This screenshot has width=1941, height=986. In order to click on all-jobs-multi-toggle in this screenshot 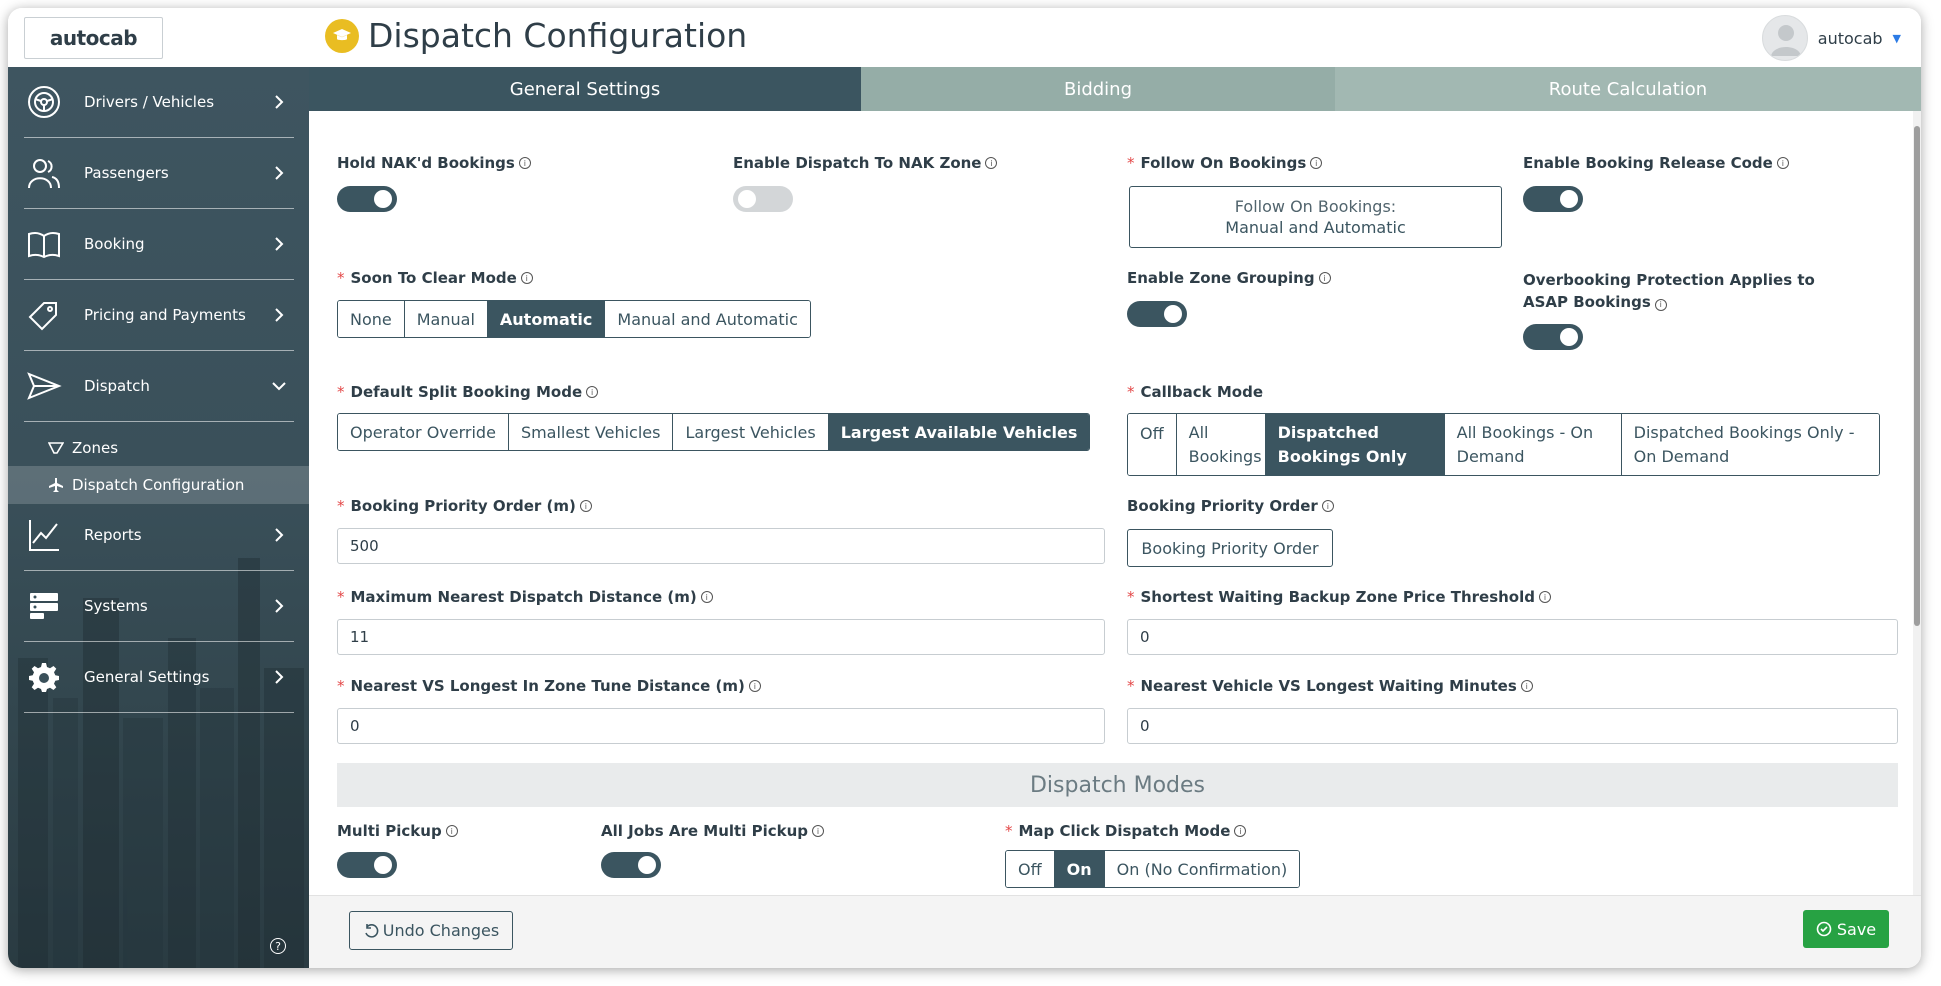, I will do `click(631, 865)`.